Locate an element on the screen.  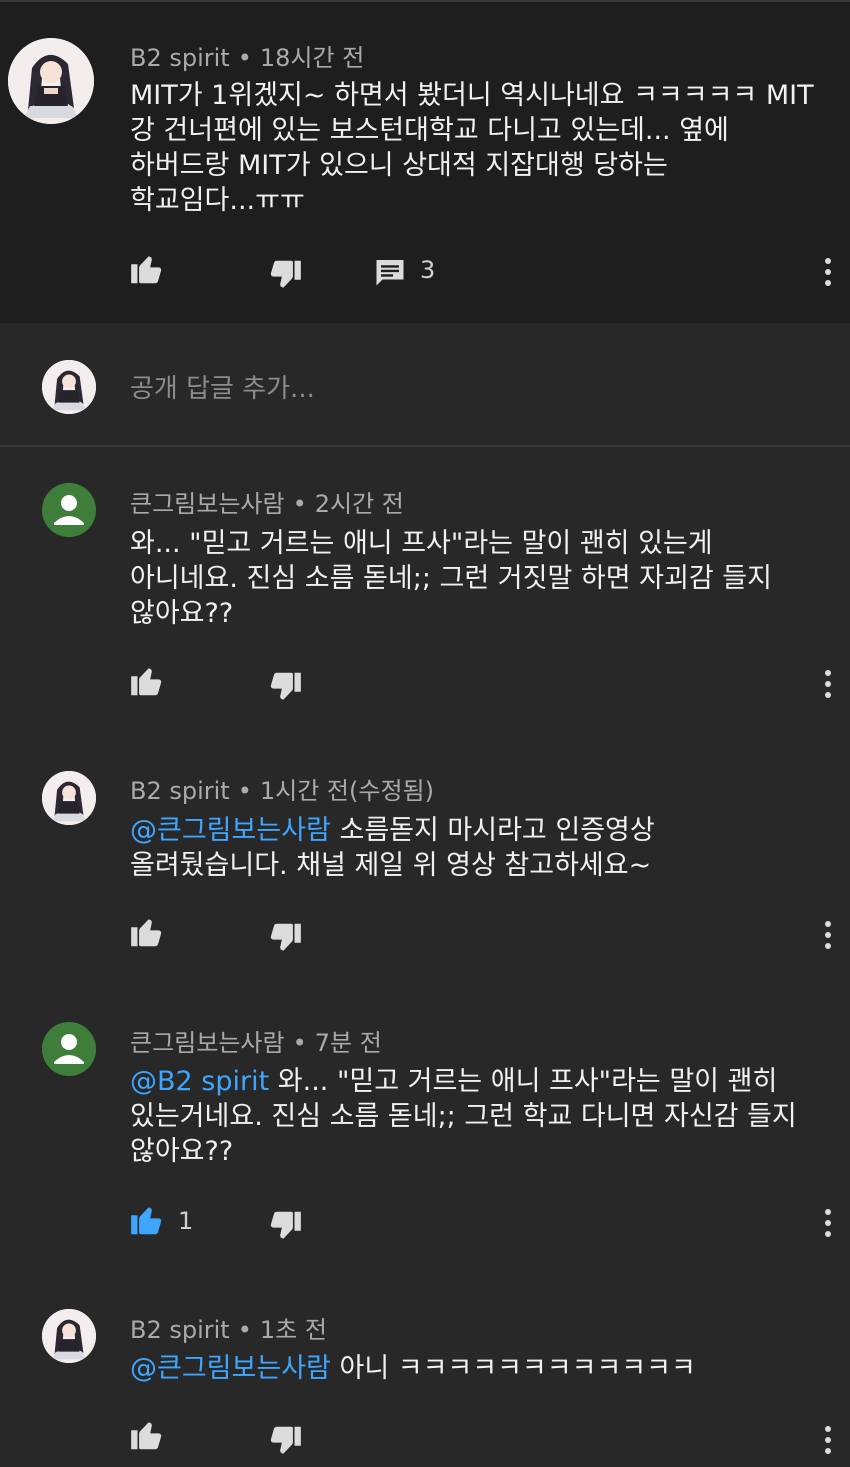
comment-meta: B2 spirit • 1초 전 is located at coordinates (228, 1327).